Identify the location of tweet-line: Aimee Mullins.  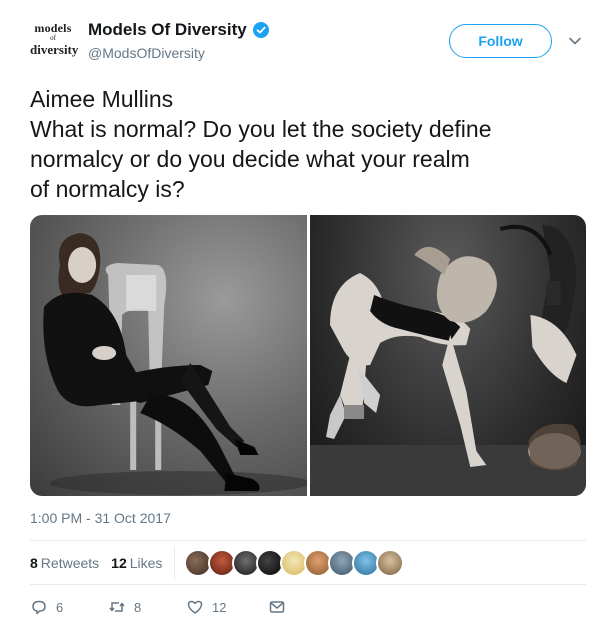
(102, 99).